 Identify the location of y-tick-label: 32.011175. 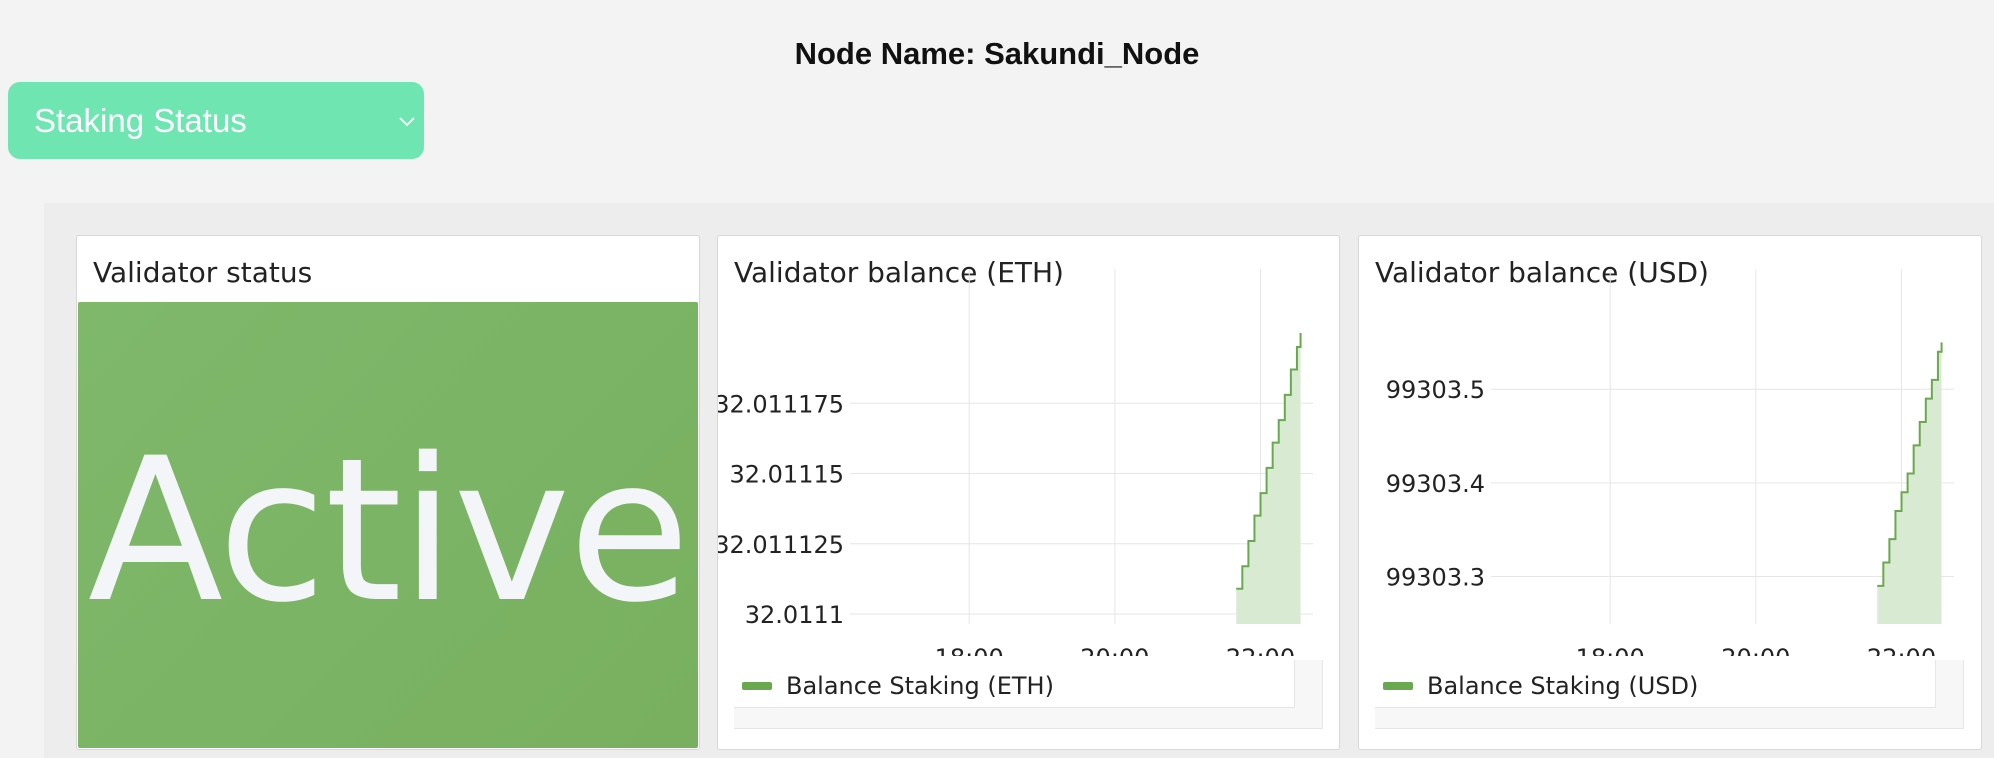
(781, 404).